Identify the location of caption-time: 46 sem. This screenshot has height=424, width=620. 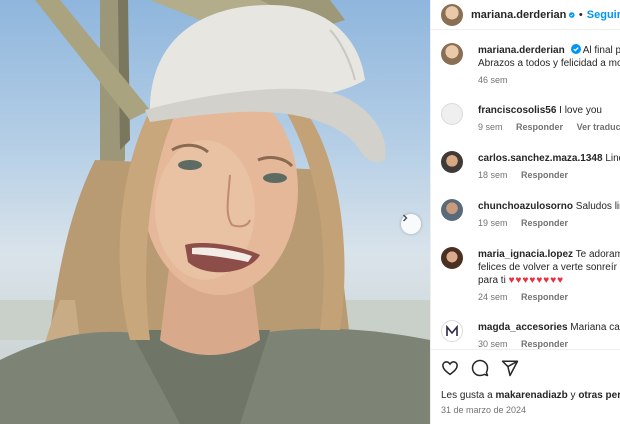
(493, 80).